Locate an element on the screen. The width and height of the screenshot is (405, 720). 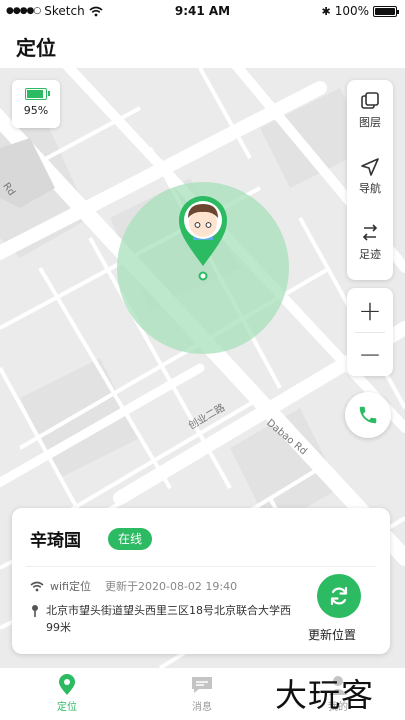
refresh-location-label: 更新位置 is located at coordinates (332, 634).